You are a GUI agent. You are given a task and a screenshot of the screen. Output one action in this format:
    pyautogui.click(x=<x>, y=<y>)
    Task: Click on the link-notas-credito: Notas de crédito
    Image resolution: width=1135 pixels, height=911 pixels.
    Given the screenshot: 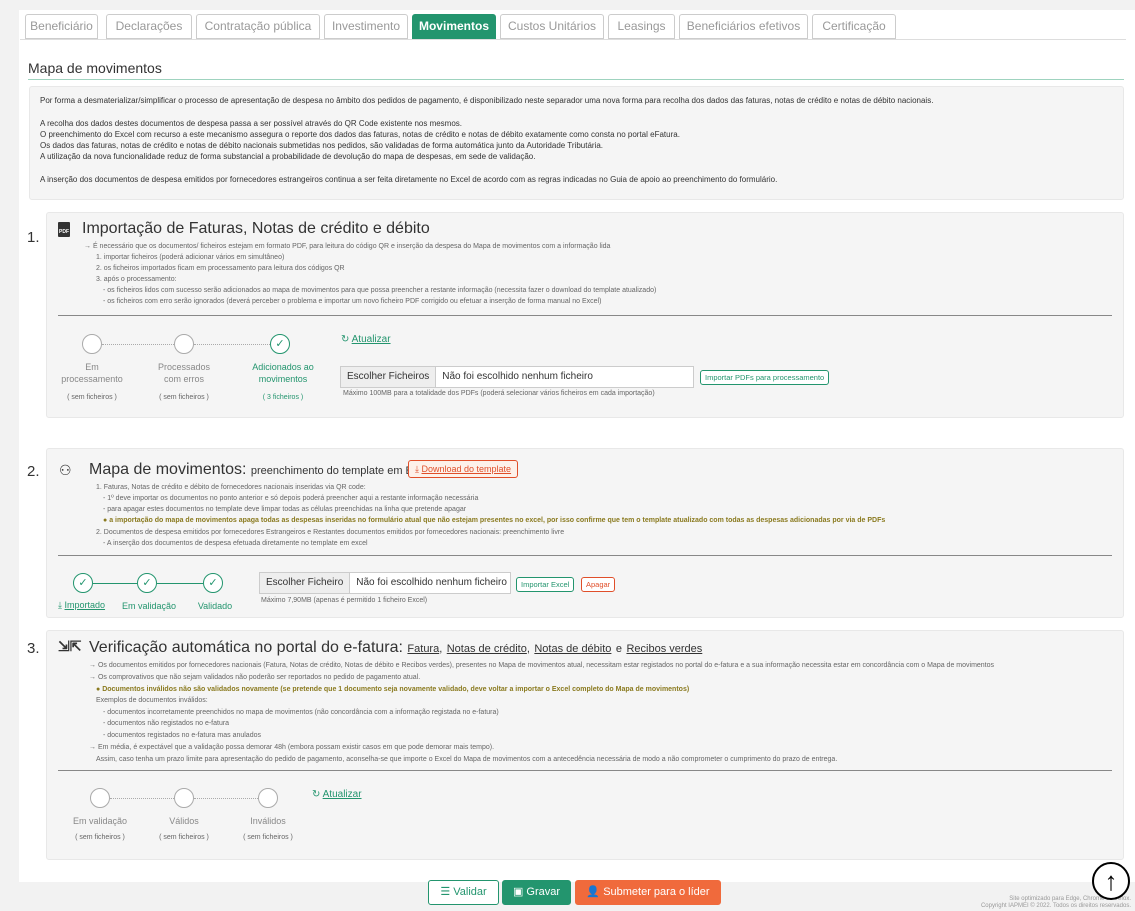 What is the action you would take?
    pyautogui.click(x=487, y=649)
    